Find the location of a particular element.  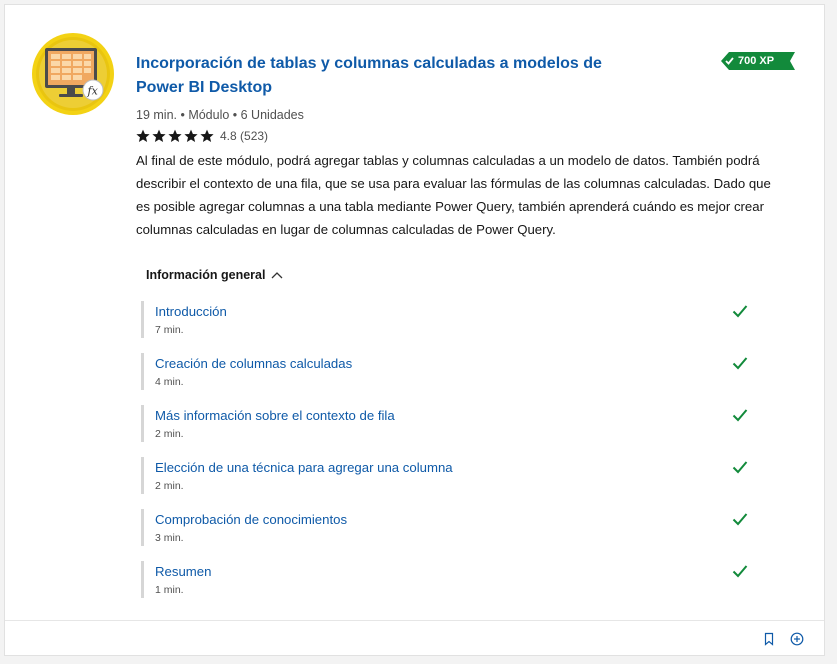

rating-value: 4.8 is located at coordinates (228, 136).